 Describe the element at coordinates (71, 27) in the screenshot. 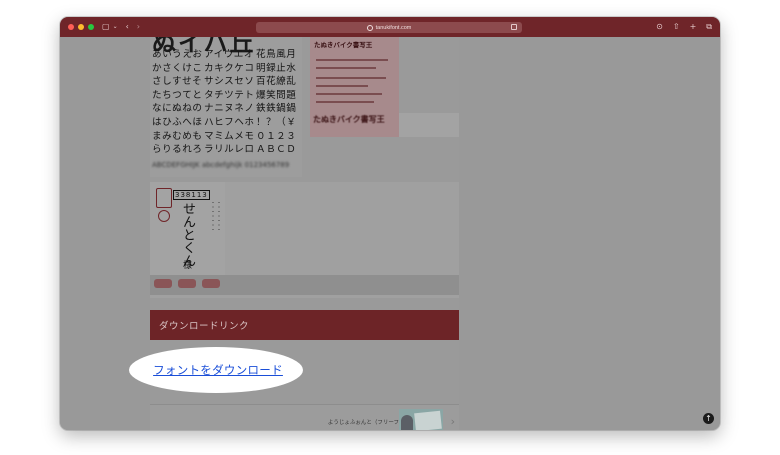

I see `close-window-button` at that location.